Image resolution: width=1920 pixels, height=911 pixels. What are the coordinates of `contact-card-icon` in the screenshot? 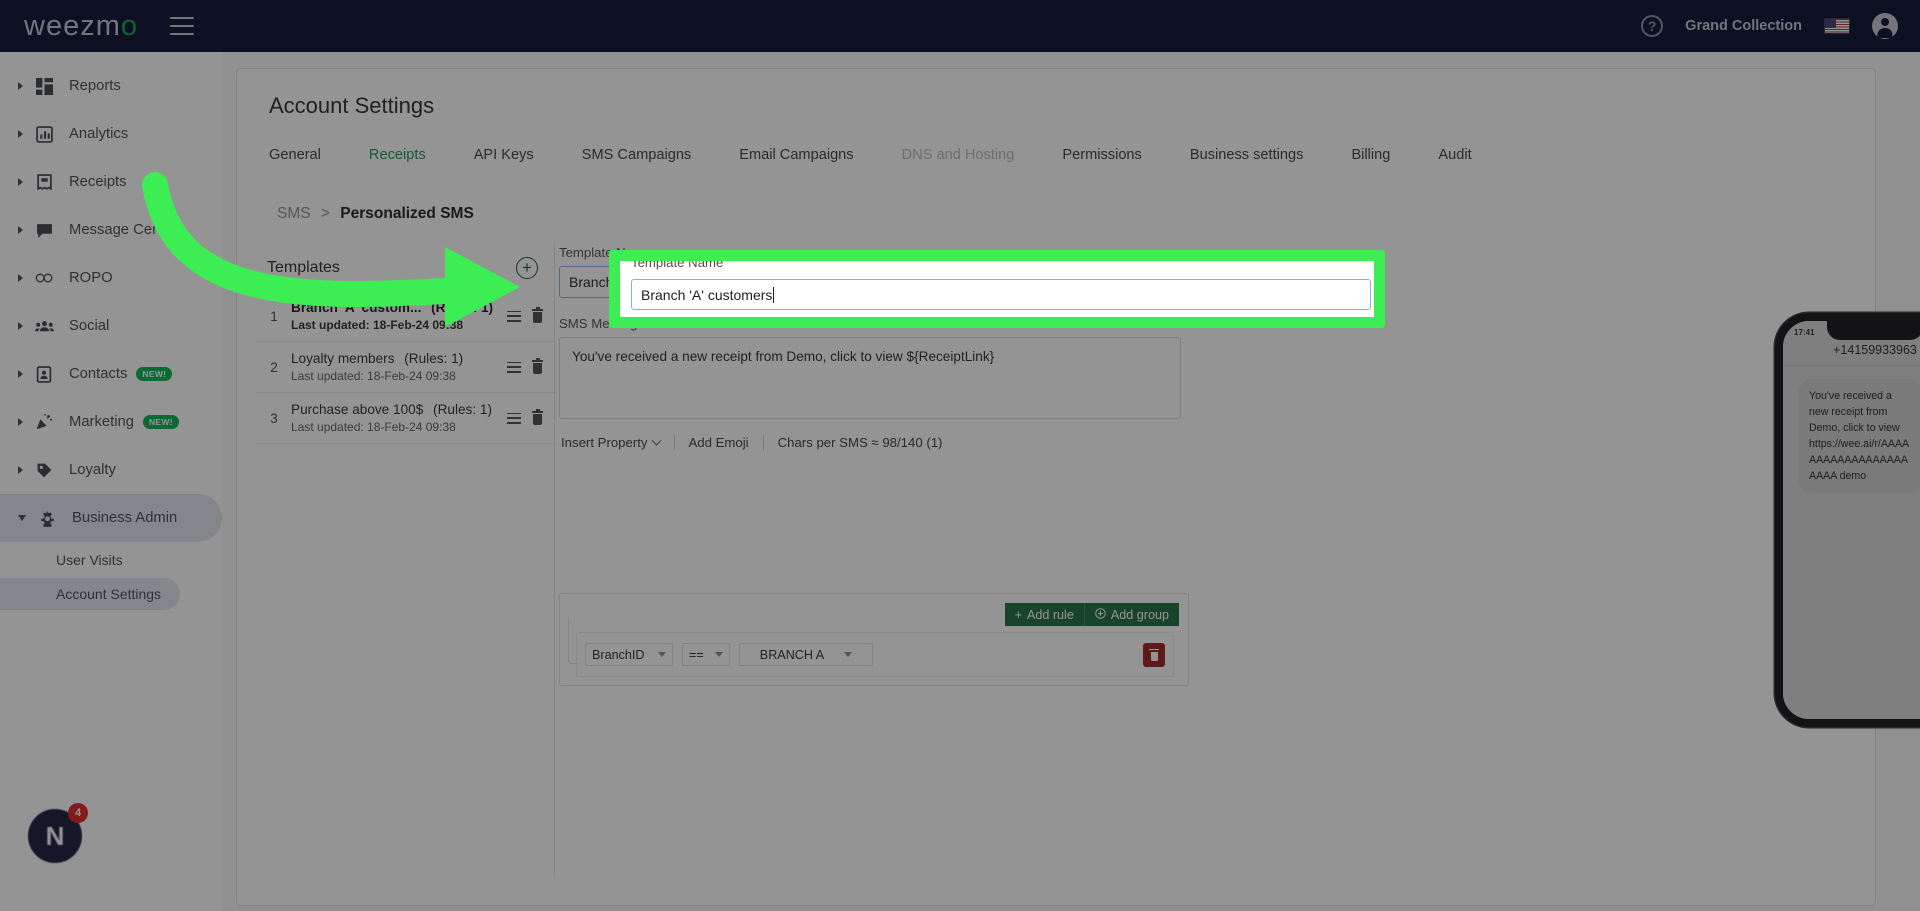 It's located at (44, 374).